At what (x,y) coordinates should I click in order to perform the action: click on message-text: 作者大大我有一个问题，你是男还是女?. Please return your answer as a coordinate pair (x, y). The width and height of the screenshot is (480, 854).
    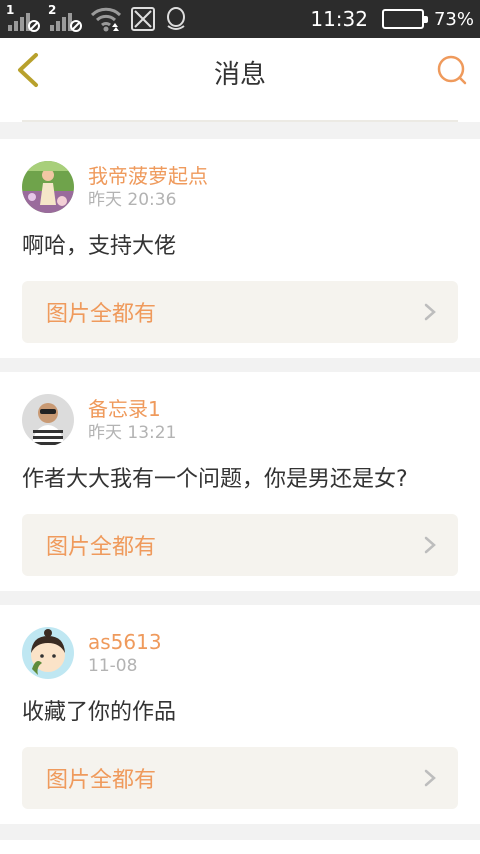
    Looking at the image, I should click on (215, 479).